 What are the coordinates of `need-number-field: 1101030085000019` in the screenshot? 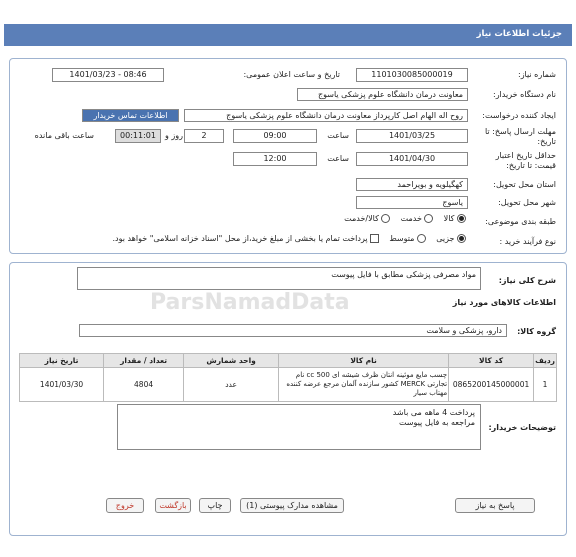 It's located at (412, 75).